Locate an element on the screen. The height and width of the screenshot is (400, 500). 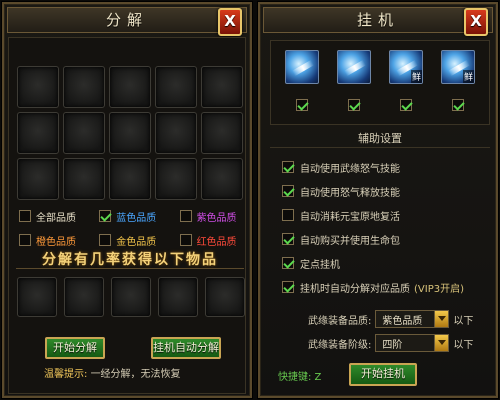
skill-wave-icon is located at coordinates (354, 67).